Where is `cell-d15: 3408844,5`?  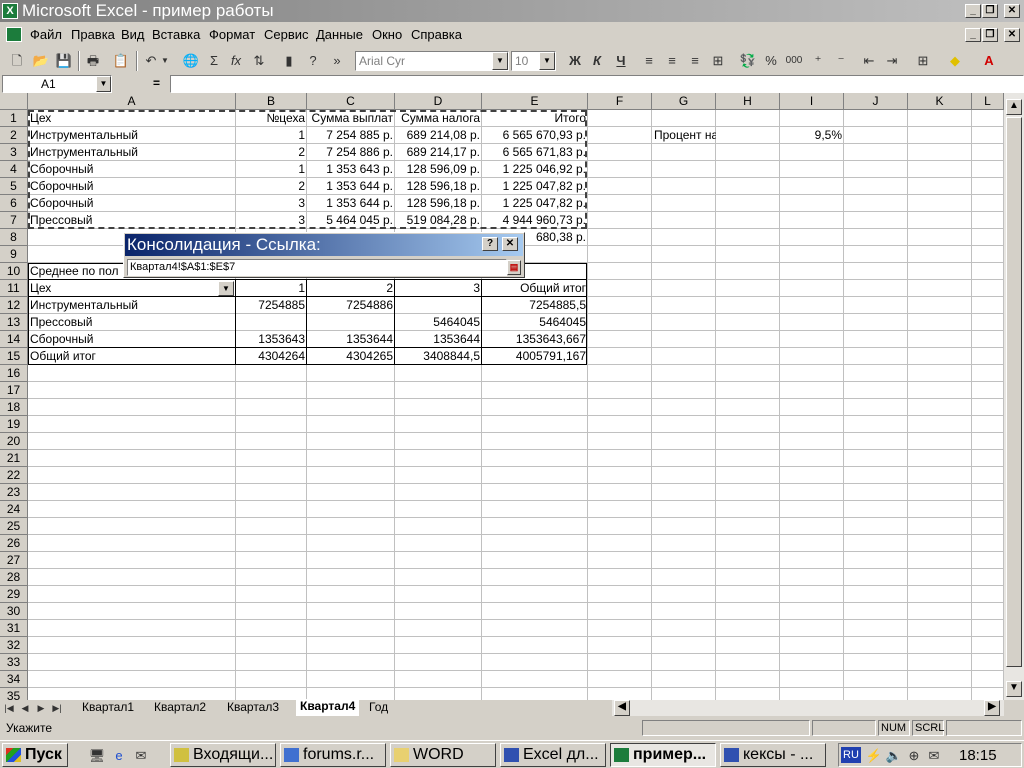 cell-d15: 3408844,5 is located at coordinates (438, 356).